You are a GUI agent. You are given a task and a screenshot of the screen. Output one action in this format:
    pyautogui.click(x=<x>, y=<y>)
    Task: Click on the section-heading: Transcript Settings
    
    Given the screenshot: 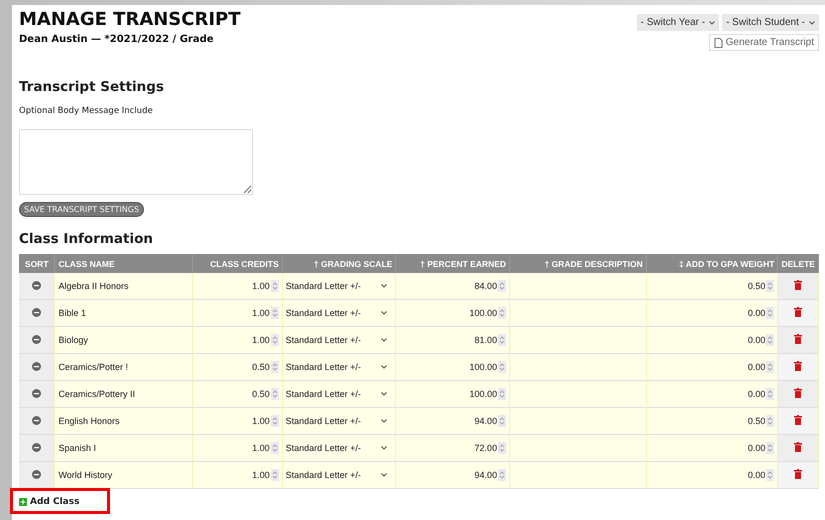 What is the action you would take?
    pyautogui.click(x=92, y=87)
    